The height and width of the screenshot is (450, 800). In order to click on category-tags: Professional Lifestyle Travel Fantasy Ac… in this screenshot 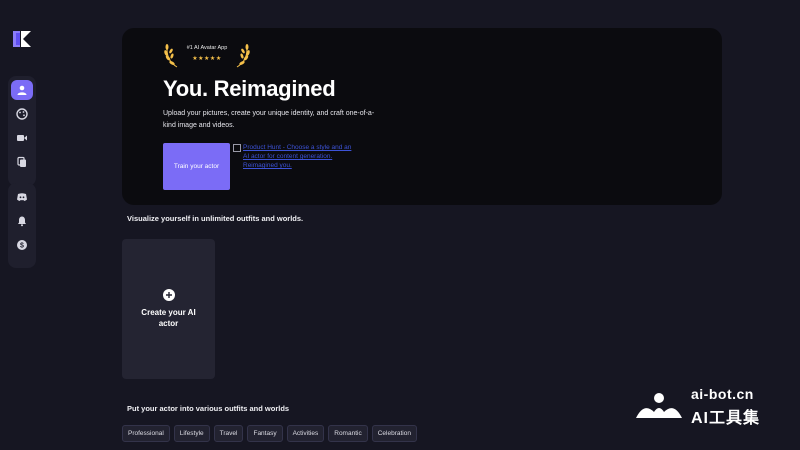, I will do `click(269, 433)`.